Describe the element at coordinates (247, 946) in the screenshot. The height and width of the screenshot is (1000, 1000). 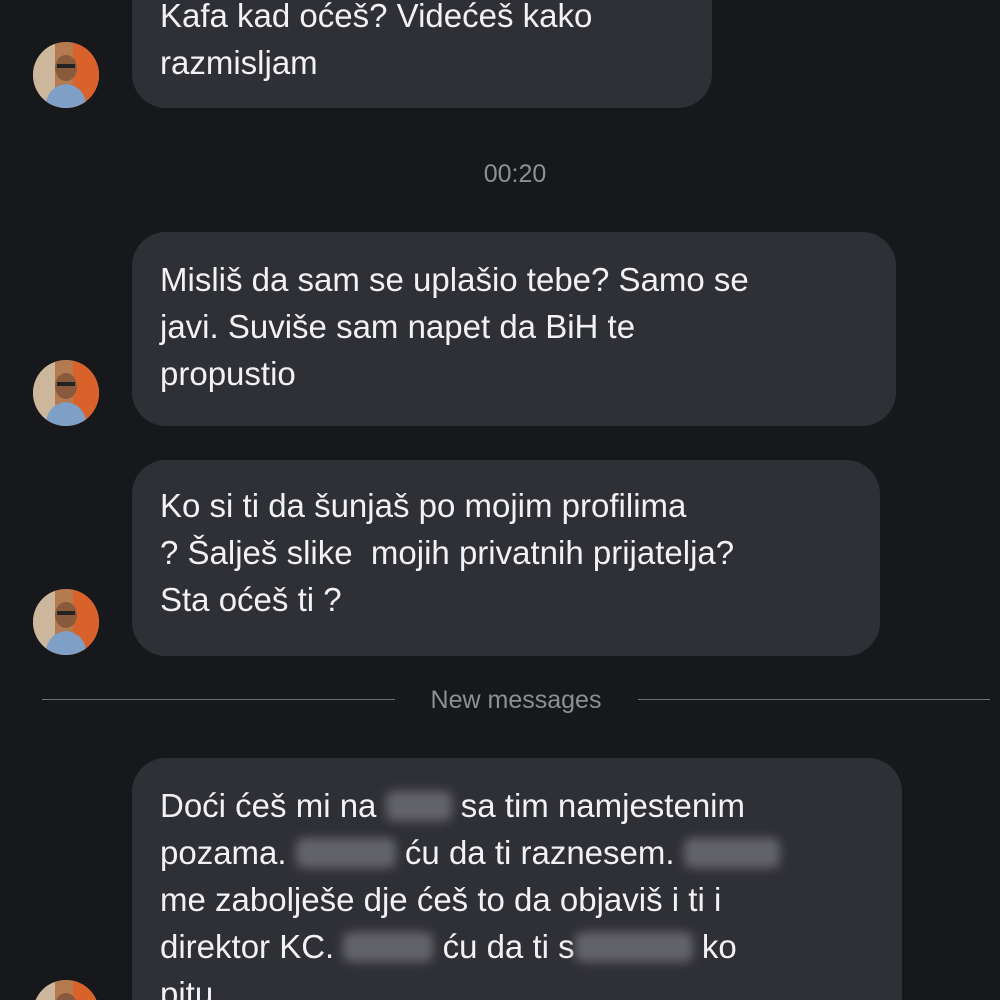
I see `message-text-fragment: direktor KC.` at that location.